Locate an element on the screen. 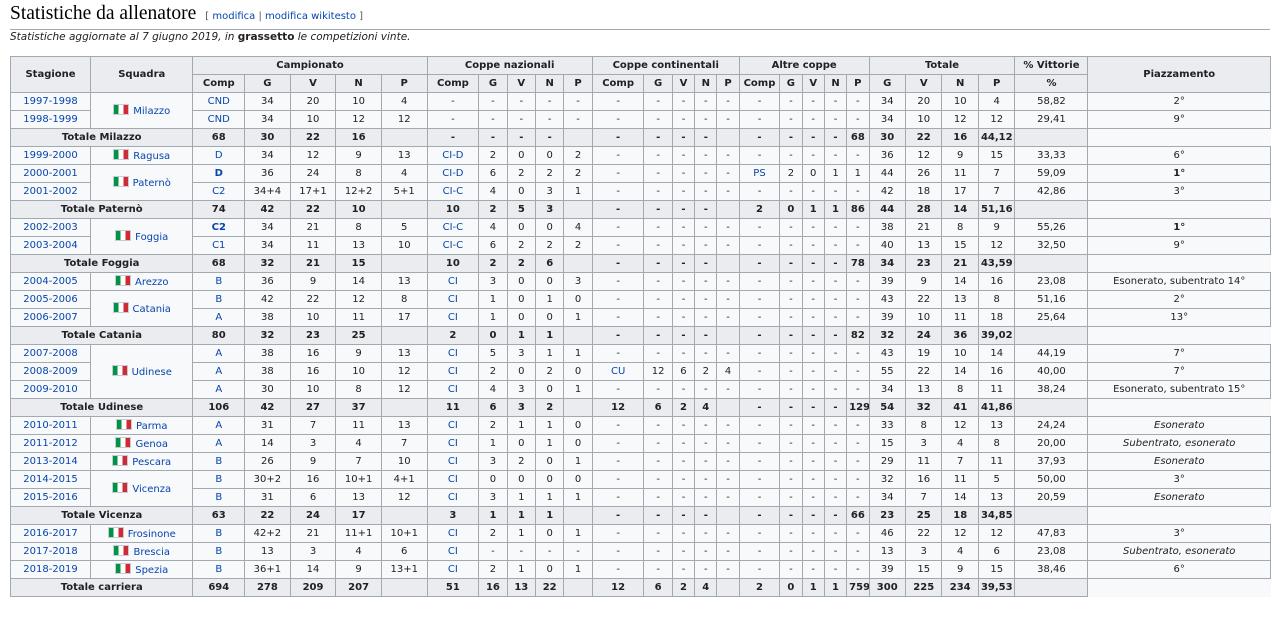  table-cell: 43 is located at coordinates (887, 353).